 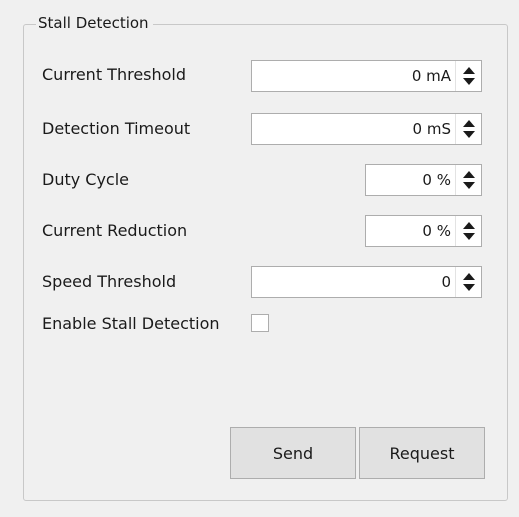 I want to click on enable-stall-detection-checkbox, so click(x=260, y=323).